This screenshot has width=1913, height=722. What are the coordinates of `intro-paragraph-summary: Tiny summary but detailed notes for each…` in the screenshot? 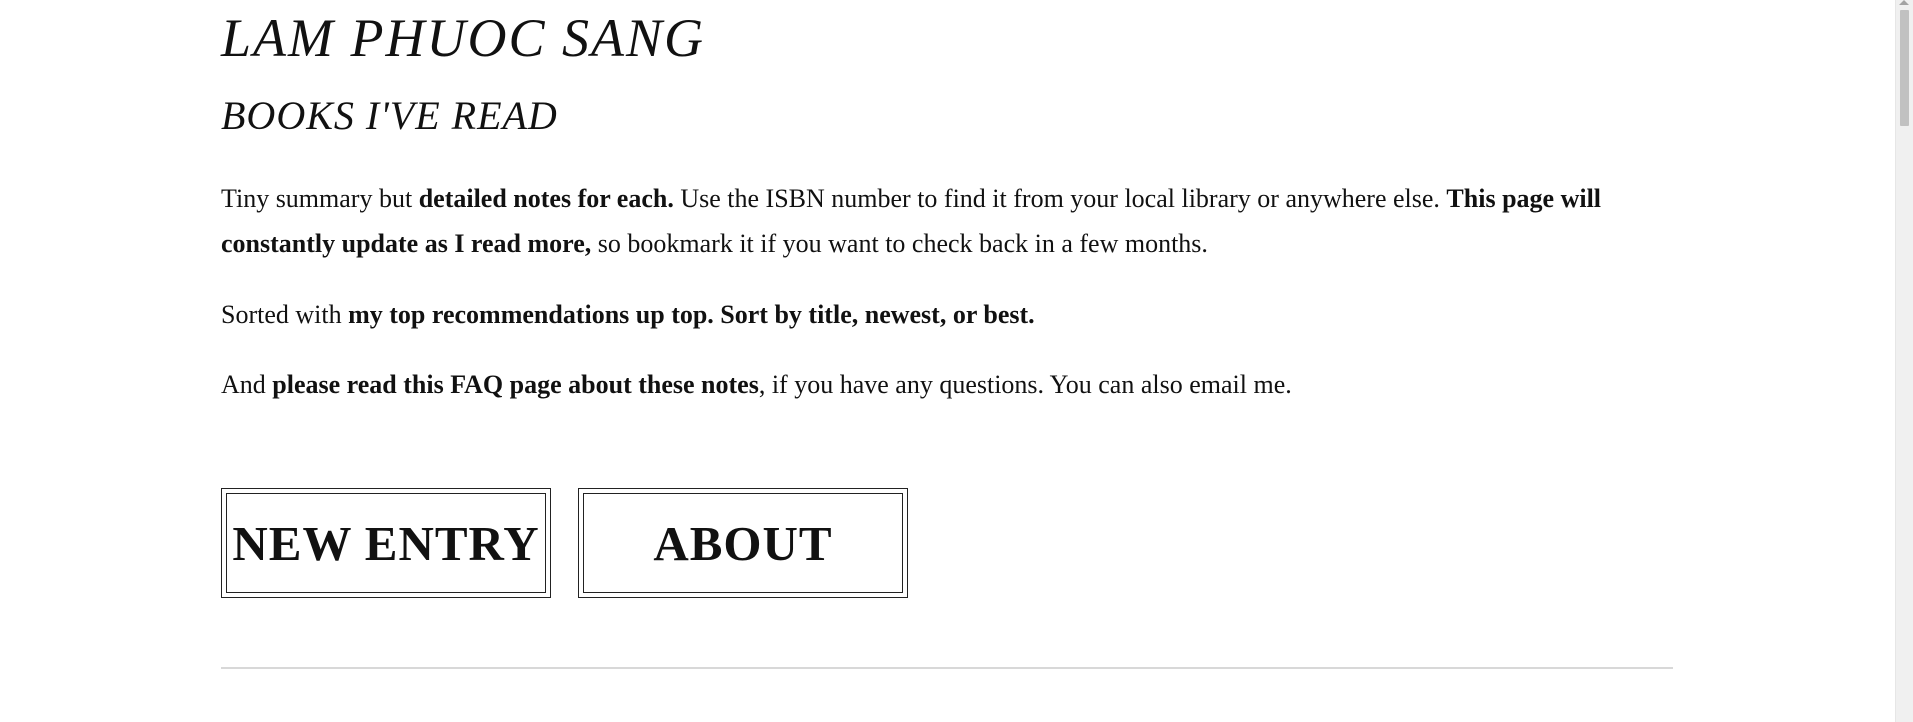 It's located at (941, 221).